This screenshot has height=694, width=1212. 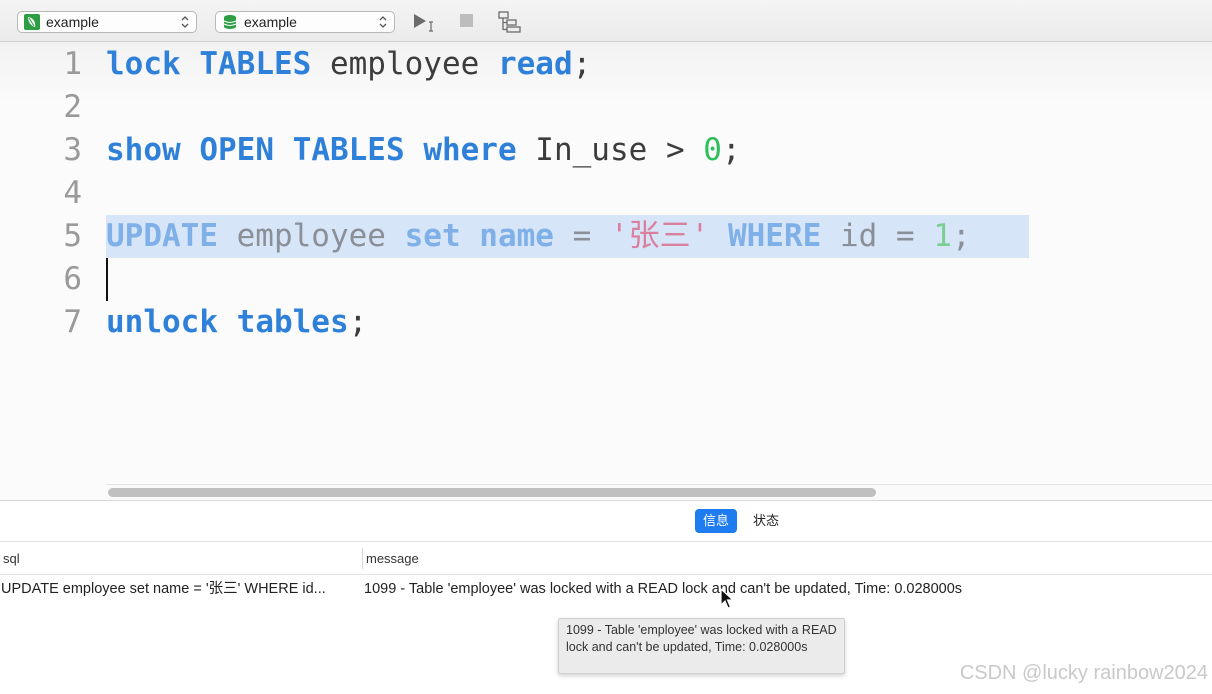 I want to click on horizontal-scrollbar, so click(x=659, y=492).